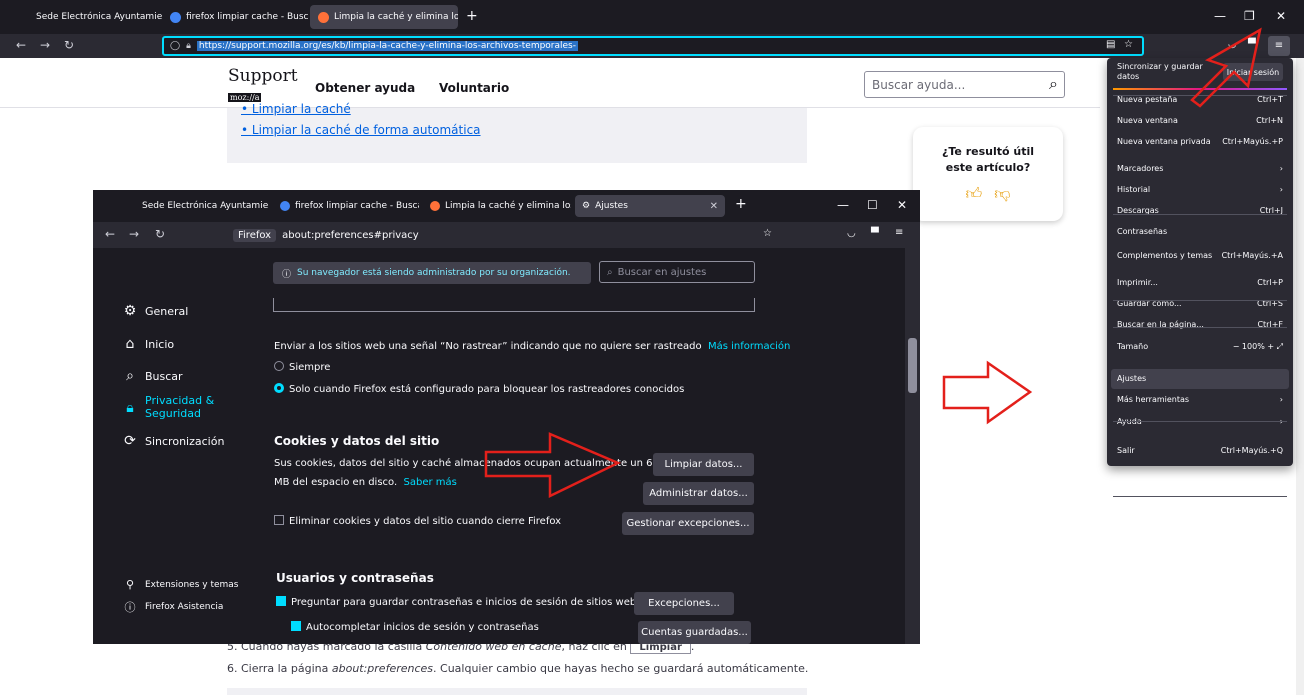 The height and width of the screenshot is (695, 1304). What do you see at coordinates (1053, 84) in the screenshot?
I see `search-icon: ⌕` at bounding box center [1053, 84].